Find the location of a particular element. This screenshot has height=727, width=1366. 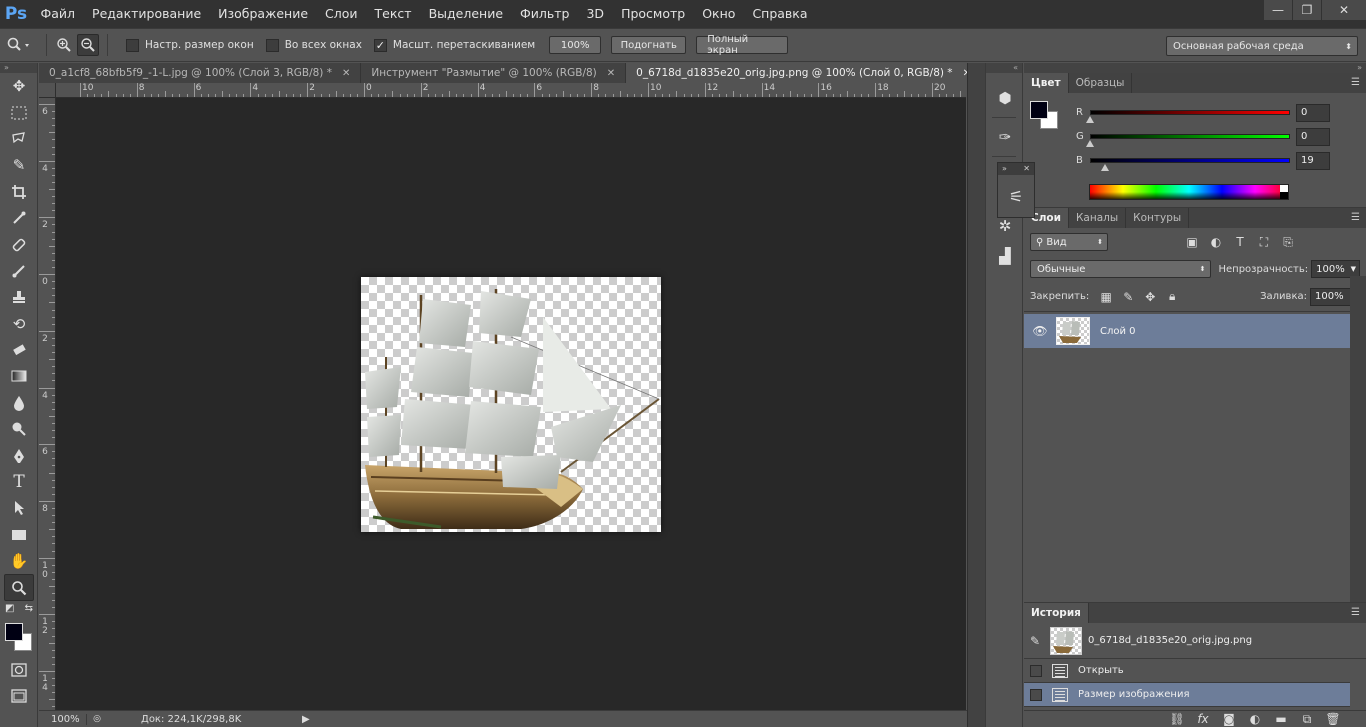

menu-file: Файл is located at coordinates (58, 14).